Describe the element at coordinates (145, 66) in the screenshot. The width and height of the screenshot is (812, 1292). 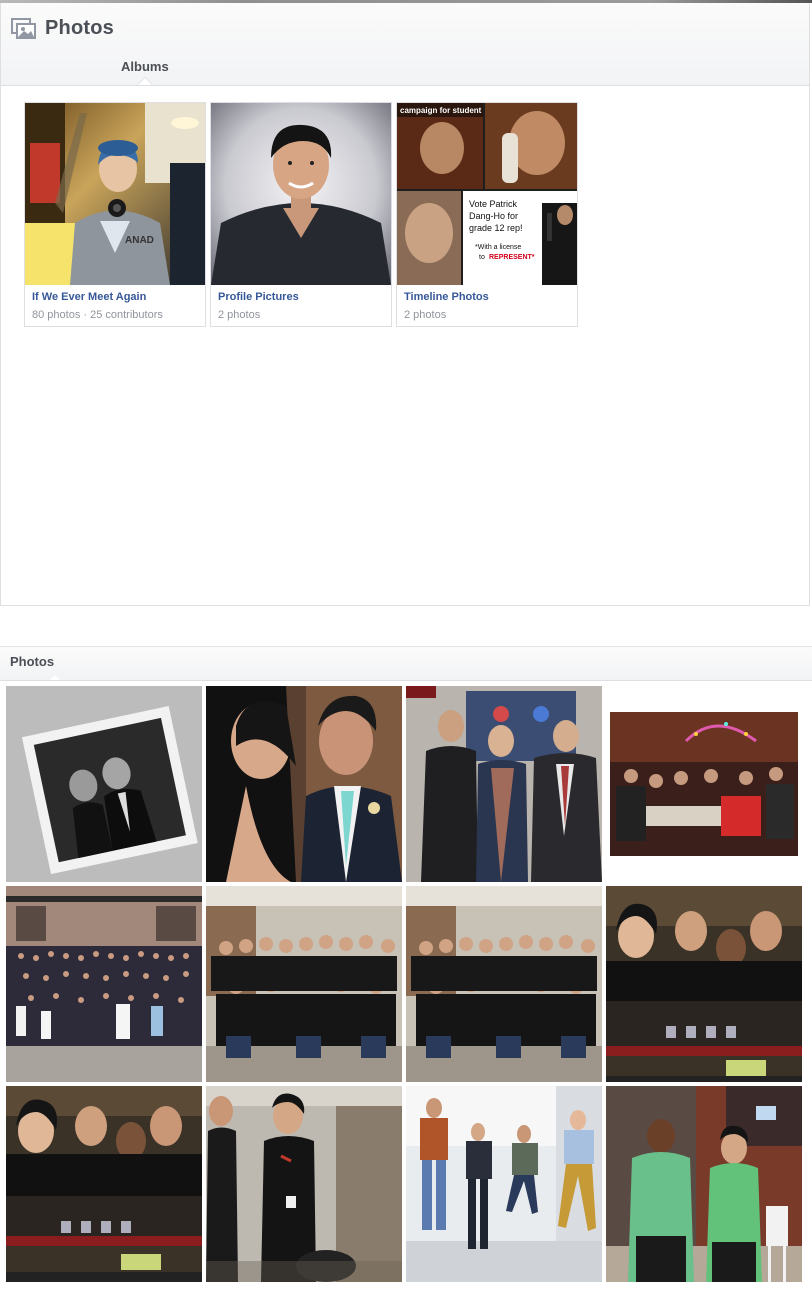
I see `tab-albums: Albums` at that location.